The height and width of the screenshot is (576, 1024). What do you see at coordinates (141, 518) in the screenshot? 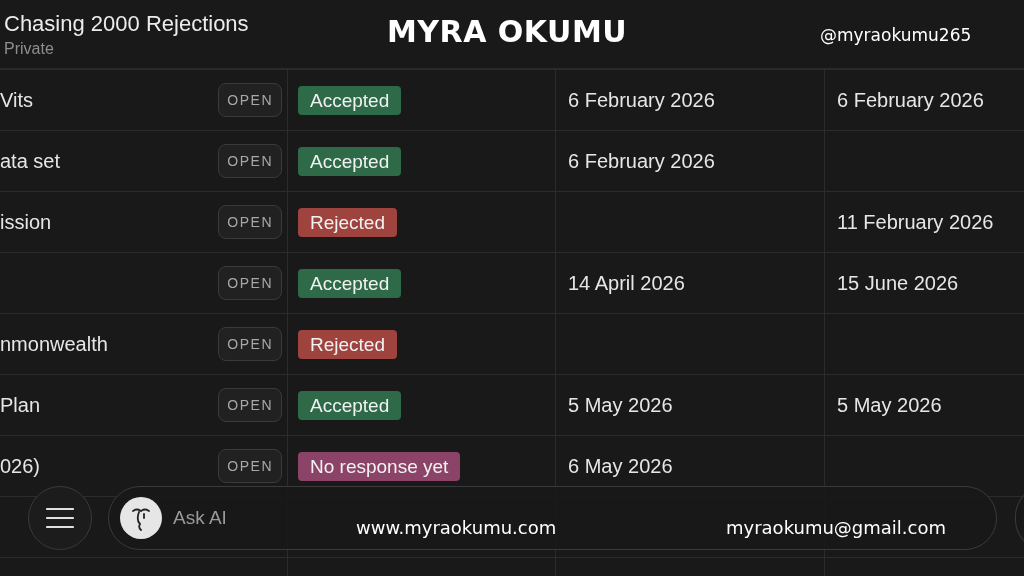
I see `face-icon` at bounding box center [141, 518].